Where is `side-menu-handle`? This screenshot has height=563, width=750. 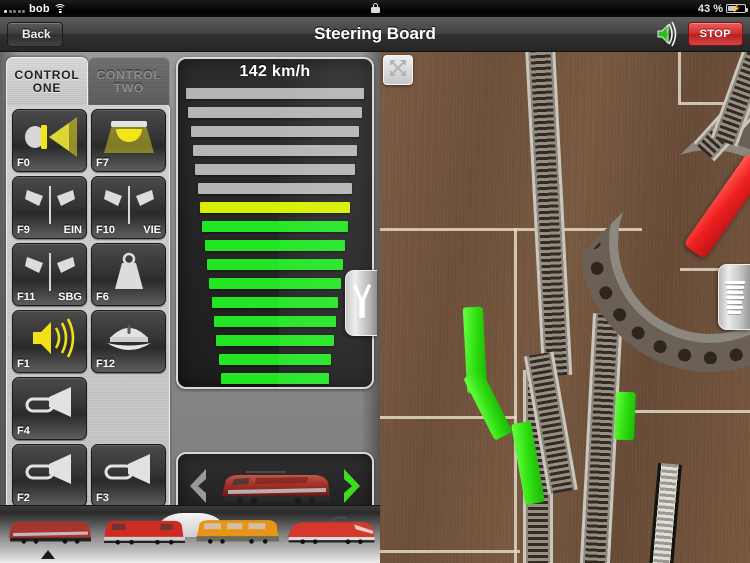 side-menu-handle is located at coordinates (734, 297).